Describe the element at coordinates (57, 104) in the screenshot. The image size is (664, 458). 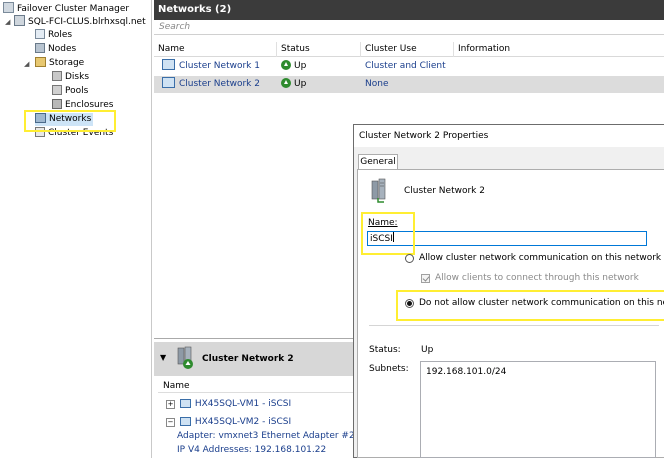
I see `enclosure-icon` at that location.